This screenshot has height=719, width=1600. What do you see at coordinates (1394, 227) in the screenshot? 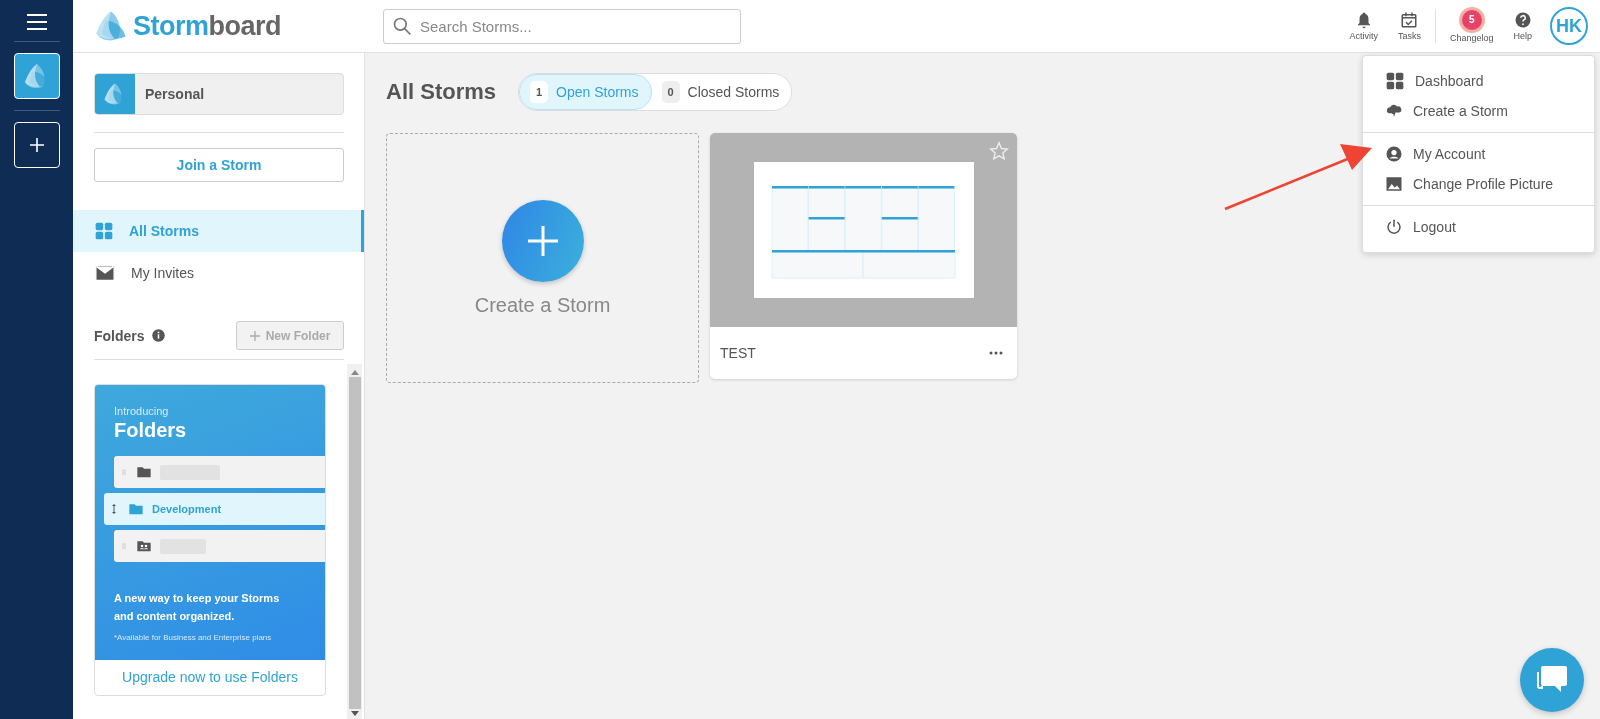
I see `power-icon` at bounding box center [1394, 227].